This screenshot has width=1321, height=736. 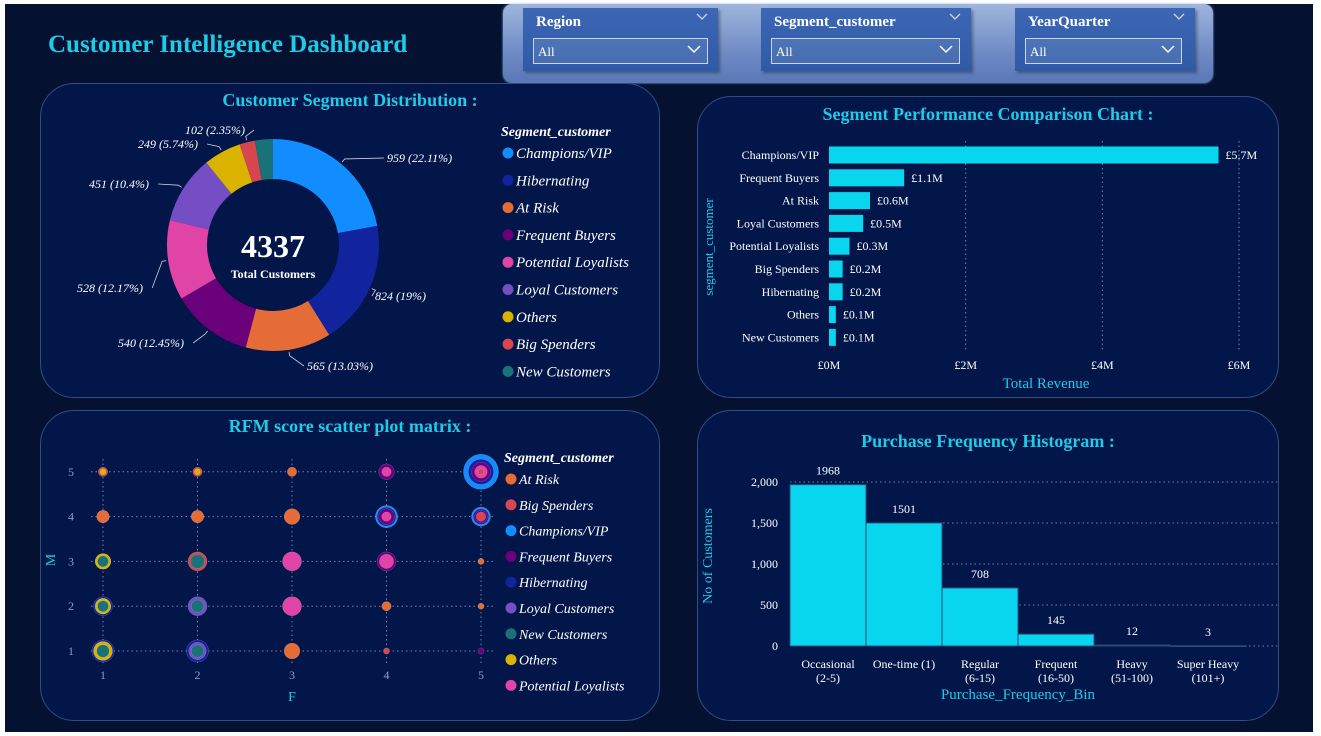 What do you see at coordinates (508, 317) in the screenshot?
I see `legend-marker-others` at bounding box center [508, 317].